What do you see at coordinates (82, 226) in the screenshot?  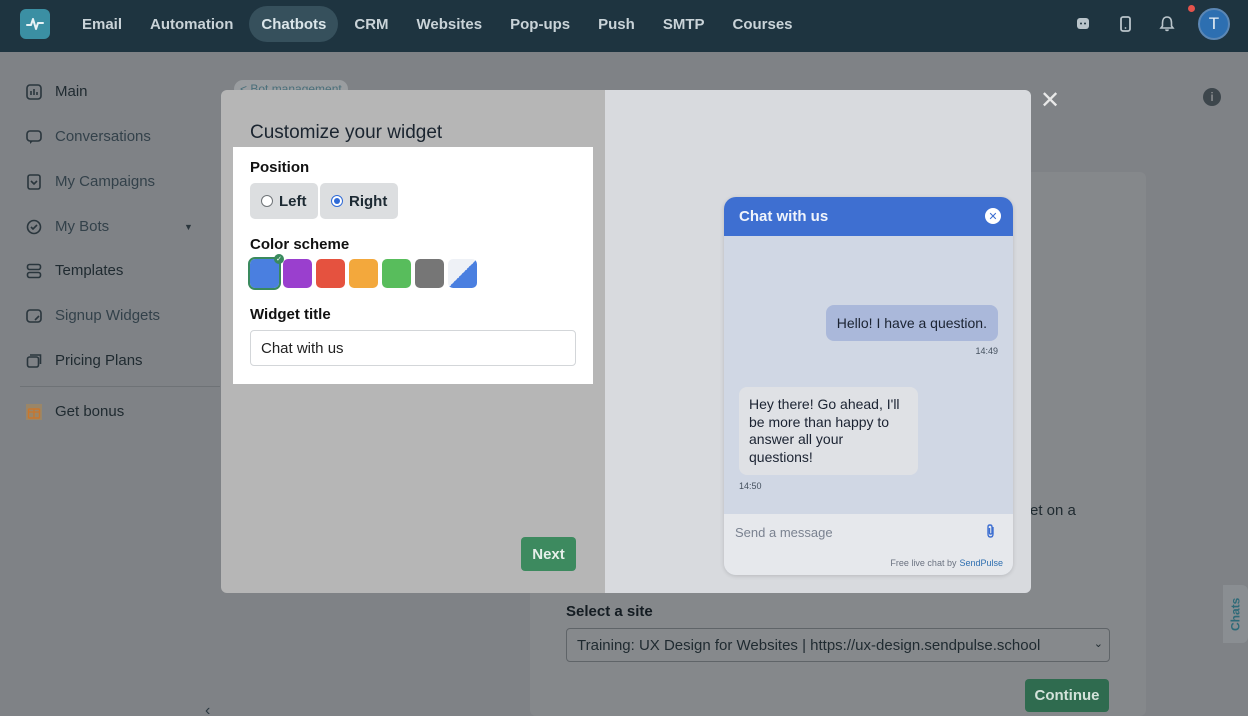 I see `sidebar-item-label: My Bots` at bounding box center [82, 226].